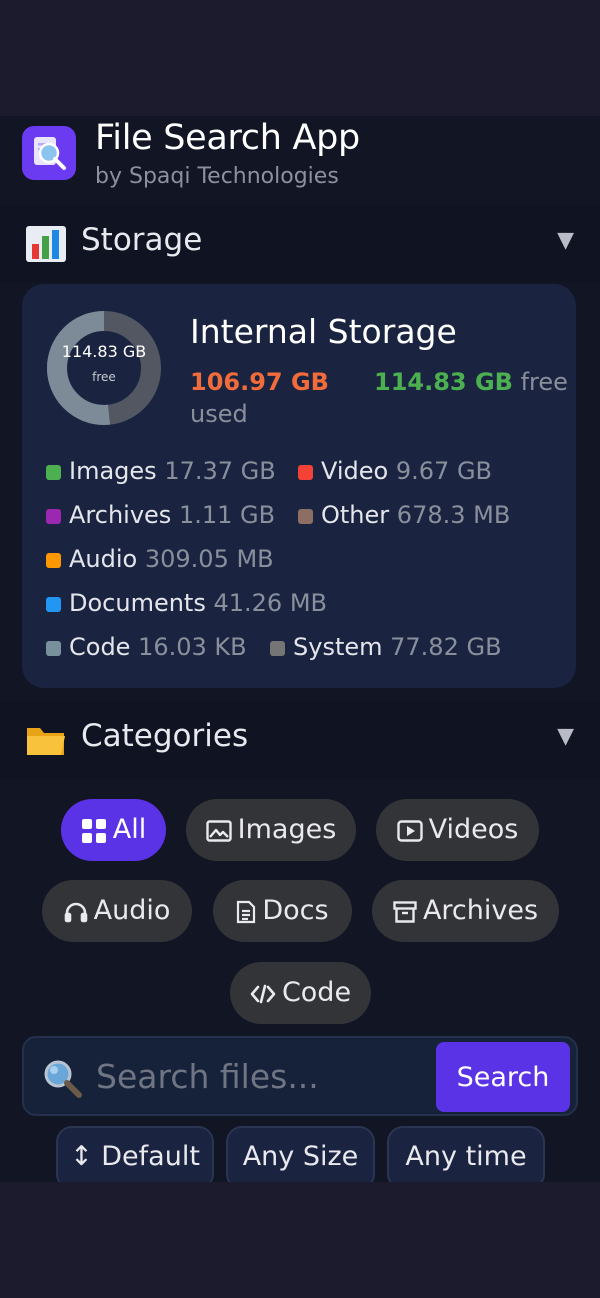 This screenshot has width=600, height=1298. What do you see at coordinates (263, 994) in the screenshot?
I see `code-icon` at bounding box center [263, 994].